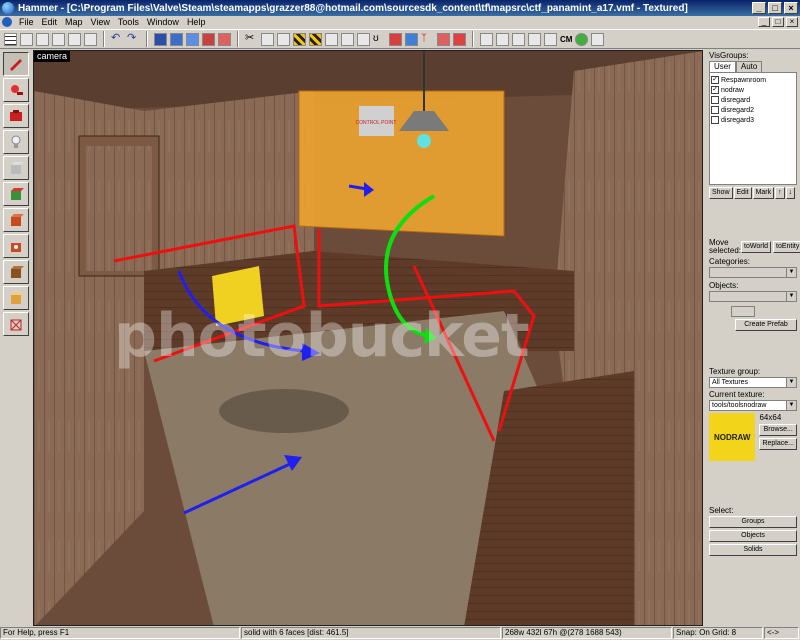  I want to click on menu-help: Help, so click(196, 22).